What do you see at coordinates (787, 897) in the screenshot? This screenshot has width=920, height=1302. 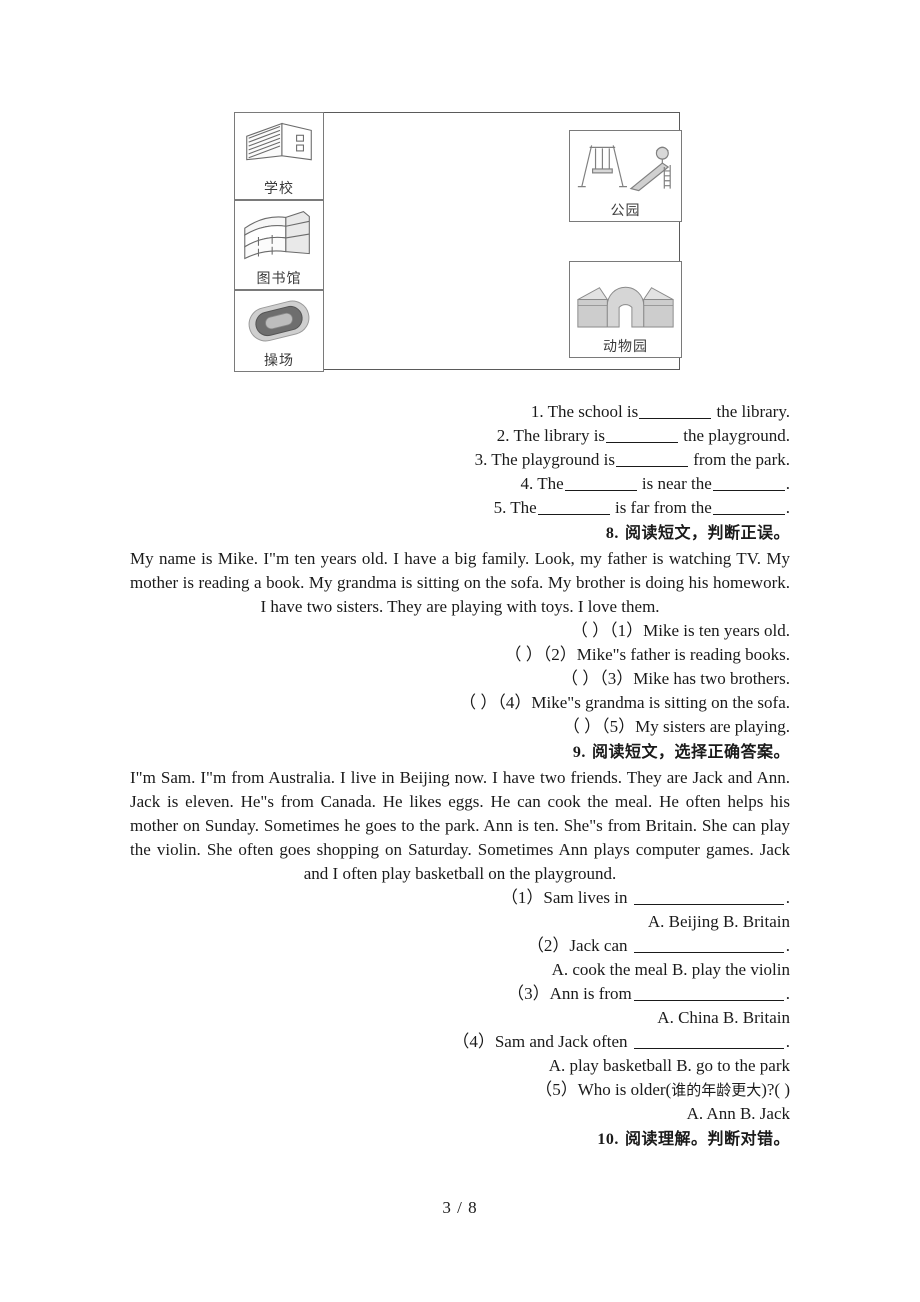 I see `q9-item-1-tail: .` at bounding box center [787, 897].